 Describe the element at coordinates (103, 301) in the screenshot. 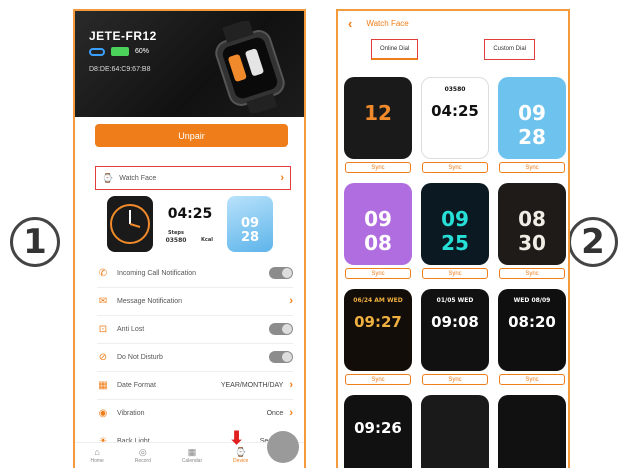

I see `message-icon: ✉` at that location.